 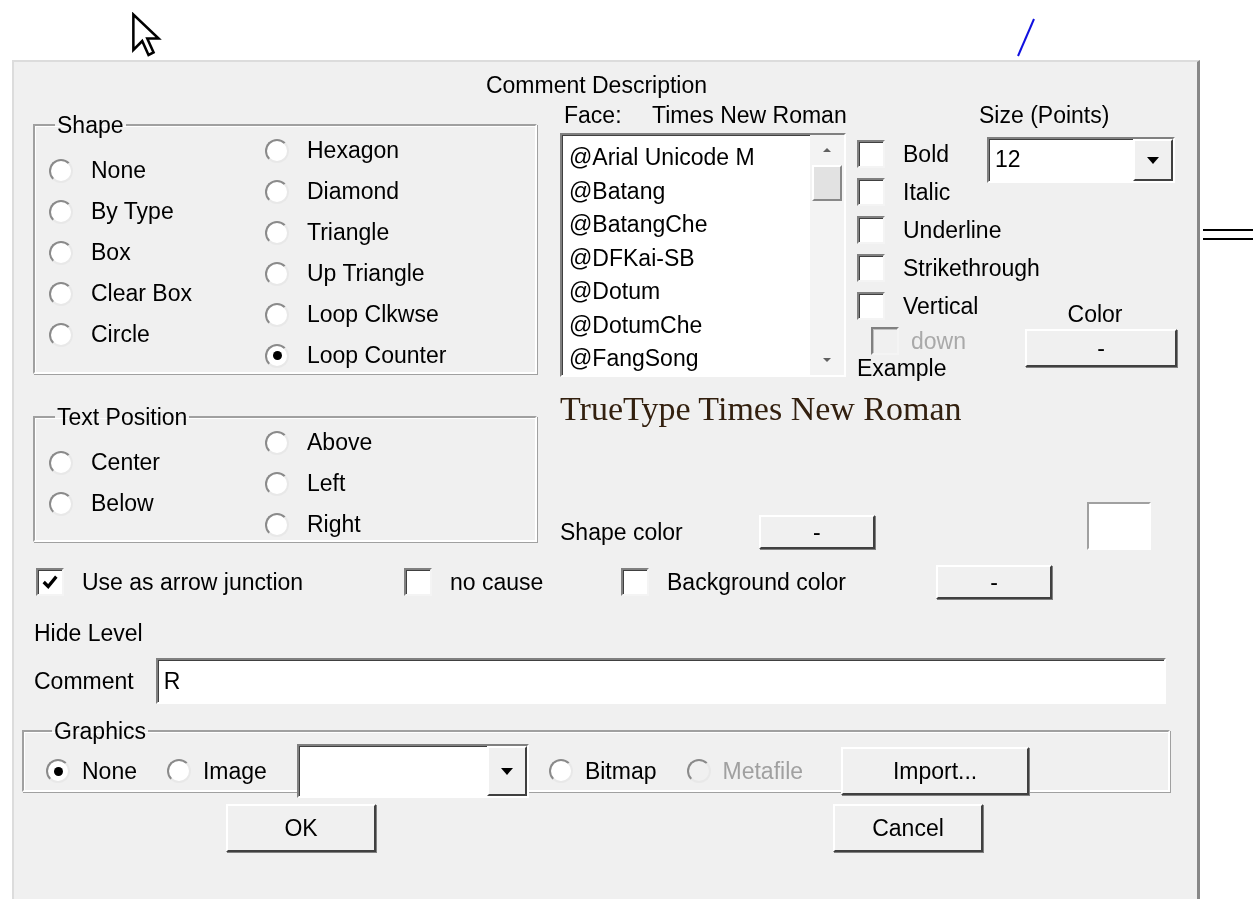 What do you see at coordinates (122, 417) in the screenshot?
I see `group-label: Text Position` at bounding box center [122, 417].